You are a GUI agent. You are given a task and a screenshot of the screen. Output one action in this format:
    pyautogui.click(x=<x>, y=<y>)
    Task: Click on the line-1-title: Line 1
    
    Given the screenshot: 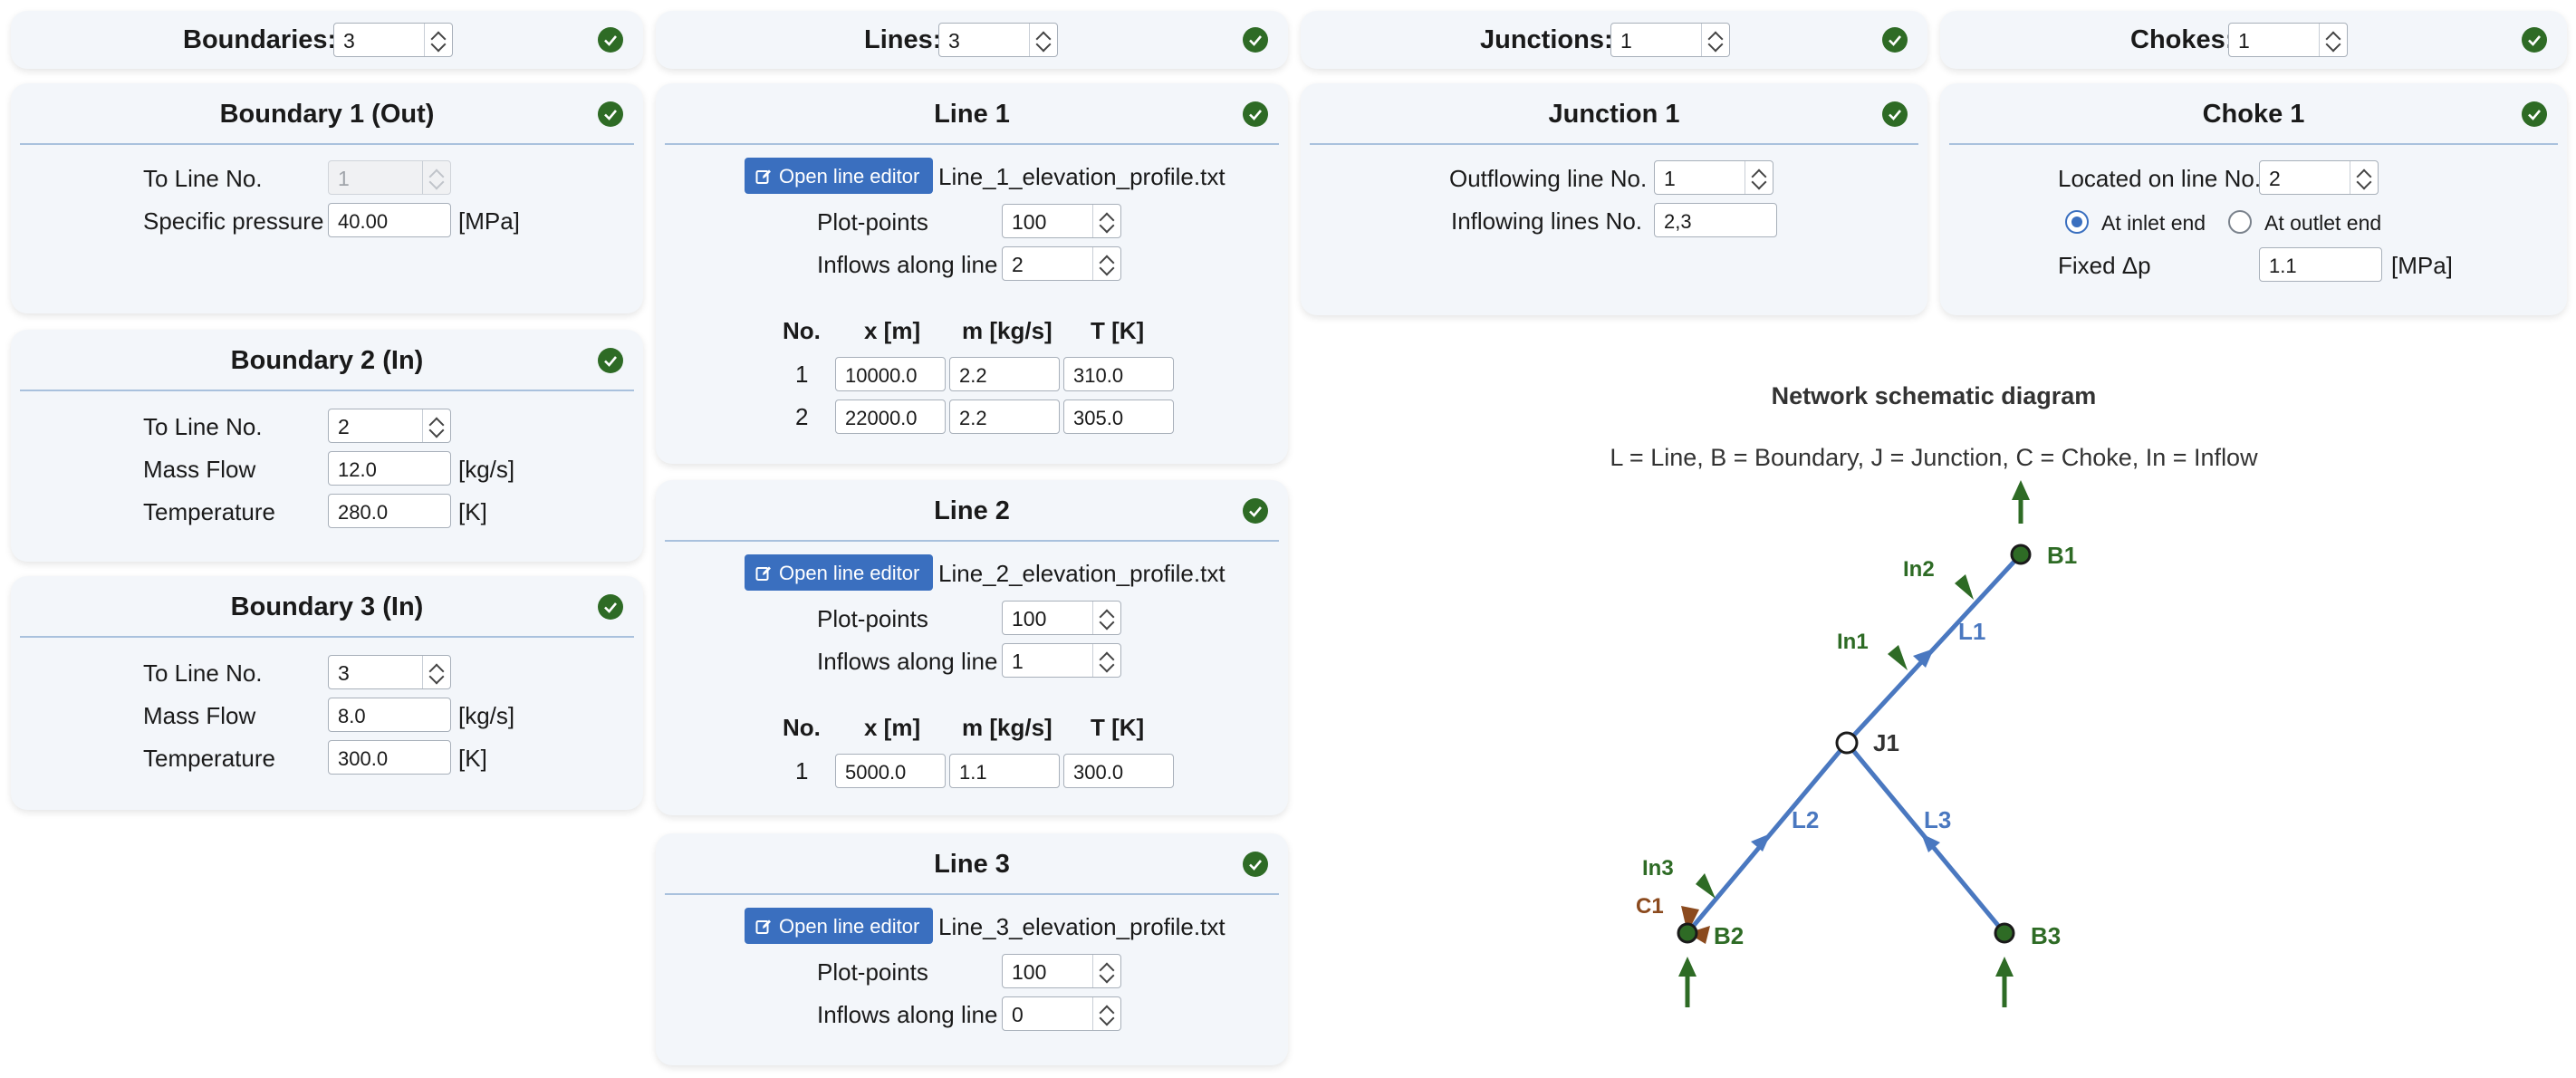 What is the action you would take?
    pyautogui.click(x=972, y=114)
    